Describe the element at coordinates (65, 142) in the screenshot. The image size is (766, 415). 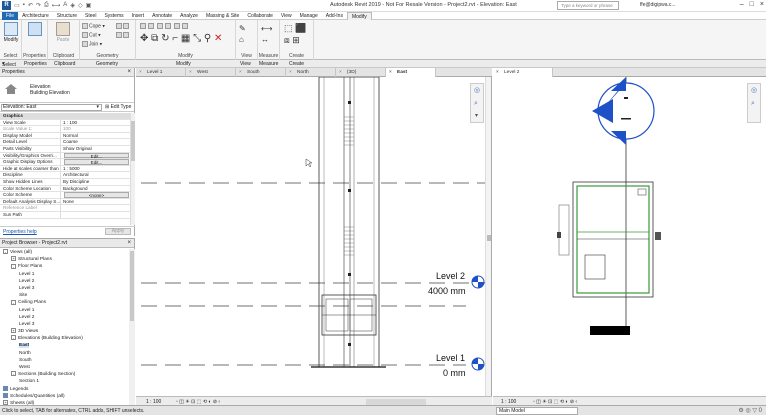
I see `property-row: Detail Level Coarse` at that location.